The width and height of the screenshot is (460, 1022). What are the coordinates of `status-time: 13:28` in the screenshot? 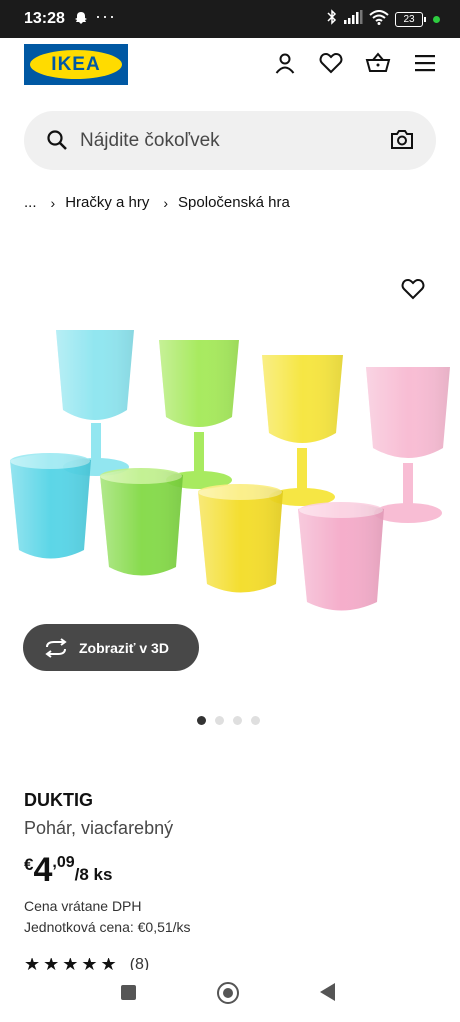 It's located at (44, 18).